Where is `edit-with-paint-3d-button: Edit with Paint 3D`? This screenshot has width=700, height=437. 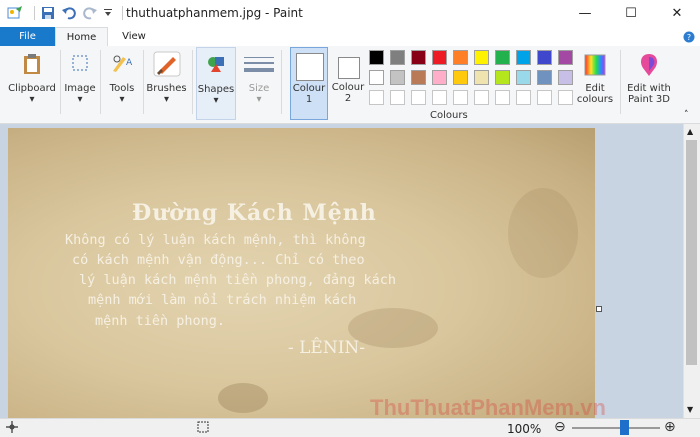
edit-with-paint-3d-button: Edit with Paint 3D is located at coordinates (649, 83).